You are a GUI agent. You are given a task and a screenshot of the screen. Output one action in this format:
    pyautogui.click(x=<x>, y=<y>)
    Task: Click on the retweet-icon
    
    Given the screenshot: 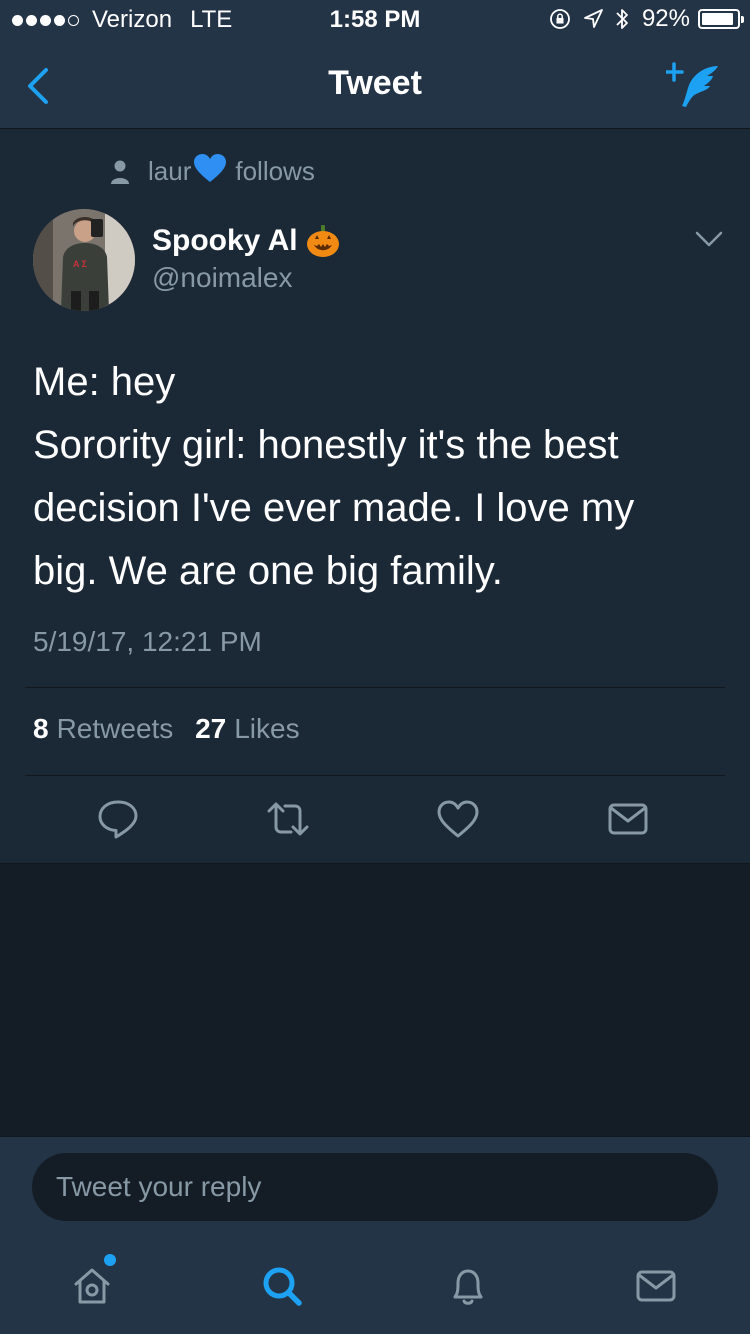 What is the action you would take?
    pyautogui.click(x=288, y=819)
    